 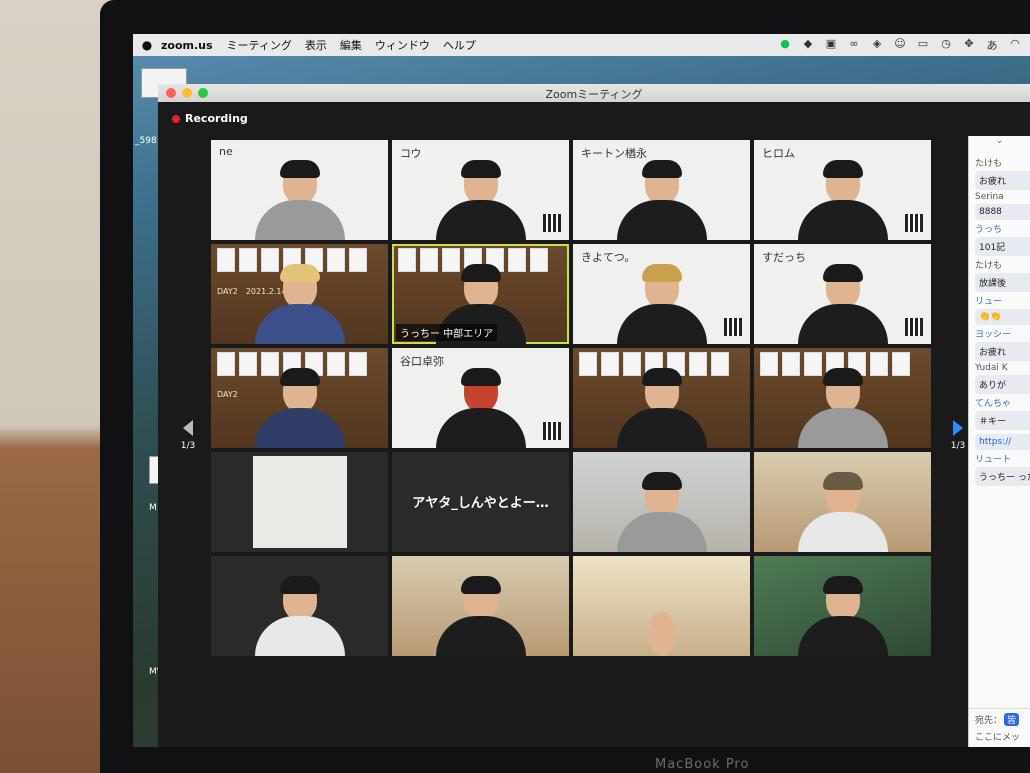 What do you see at coordinates (147, 45) in the screenshot?
I see `apple-icon: ●` at bounding box center [147, 45].